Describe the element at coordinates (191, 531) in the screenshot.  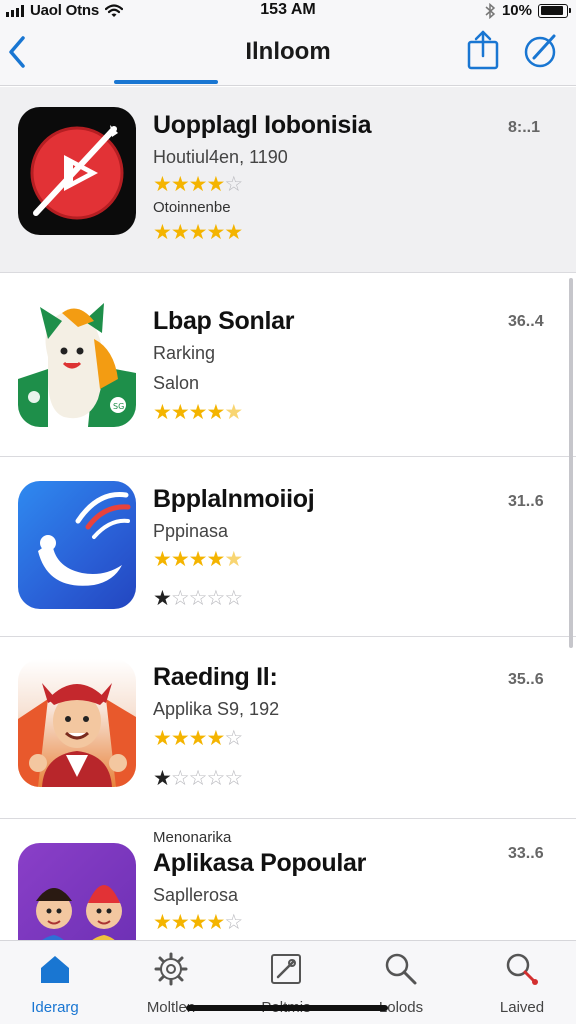
I see `app-subtitle: Pppinasa` at that location.